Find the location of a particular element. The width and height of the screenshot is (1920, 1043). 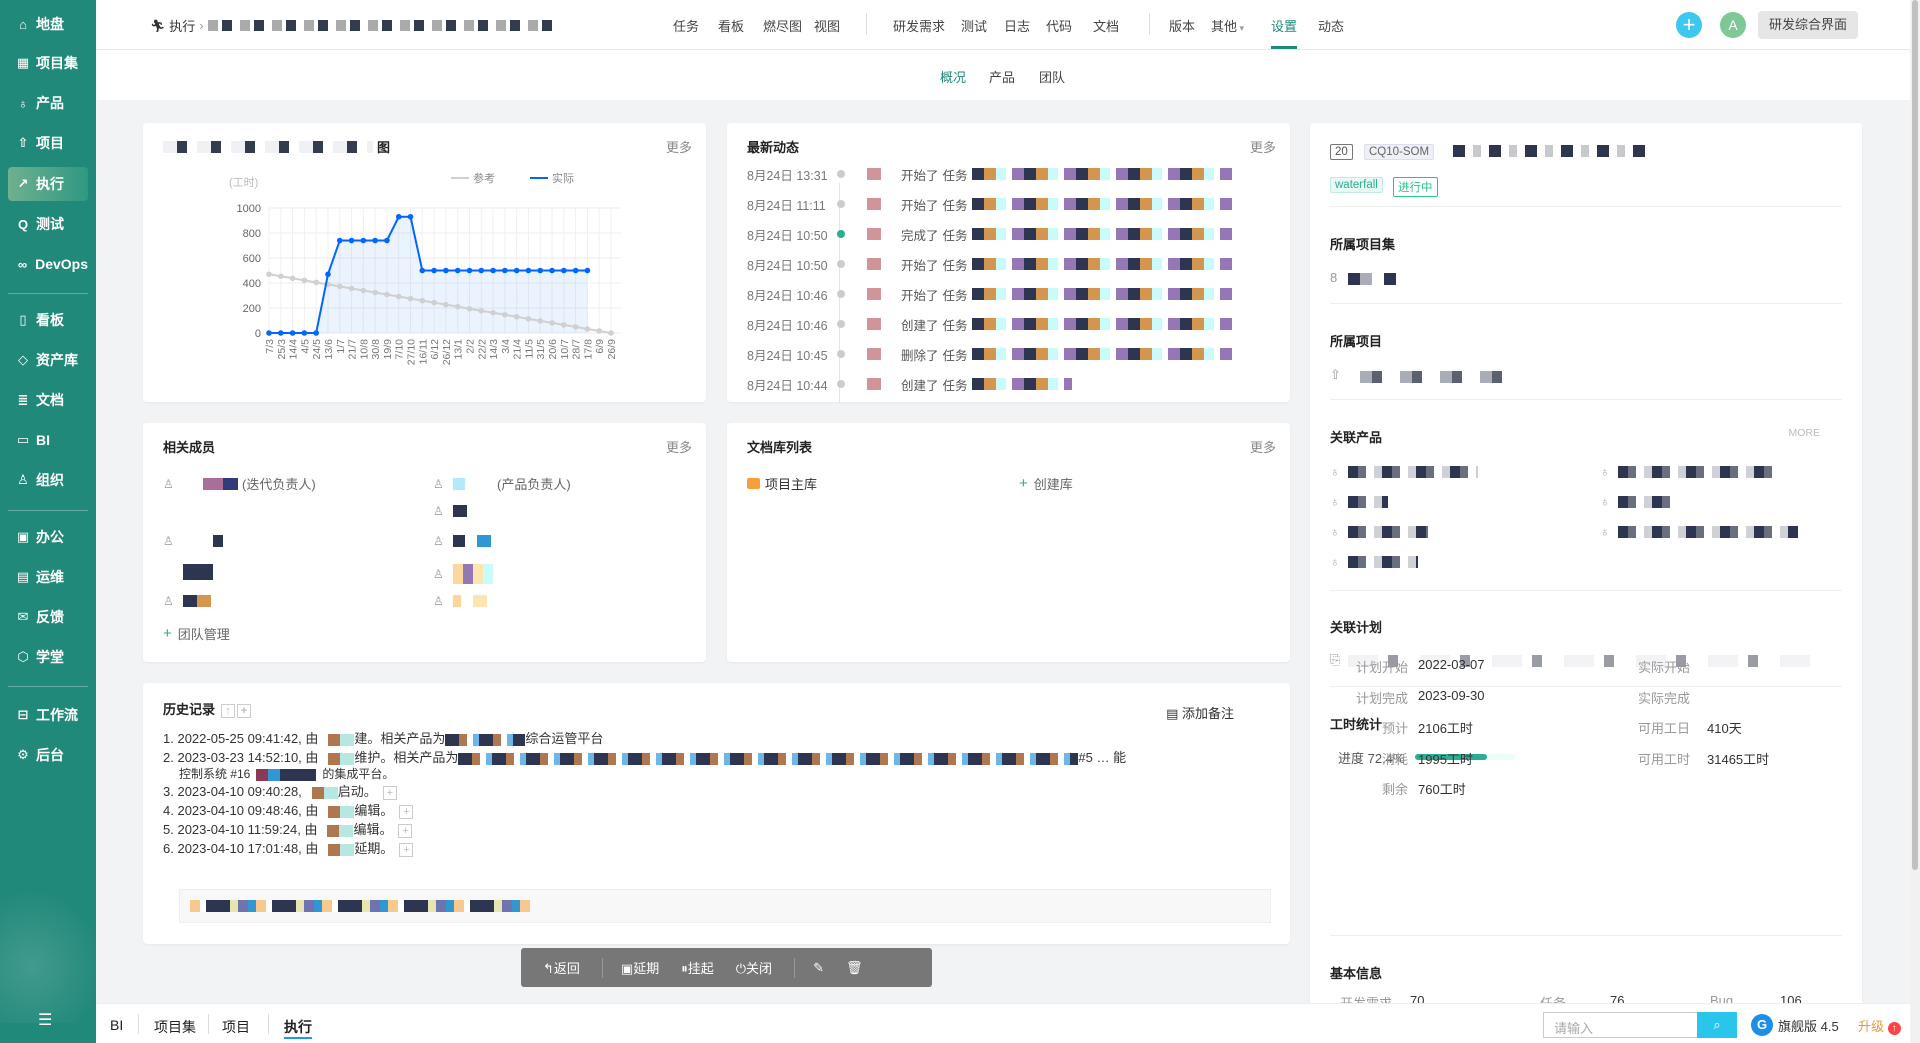

sidebar-item-13: ▤ 运维 is located at coordinates (48, 577).